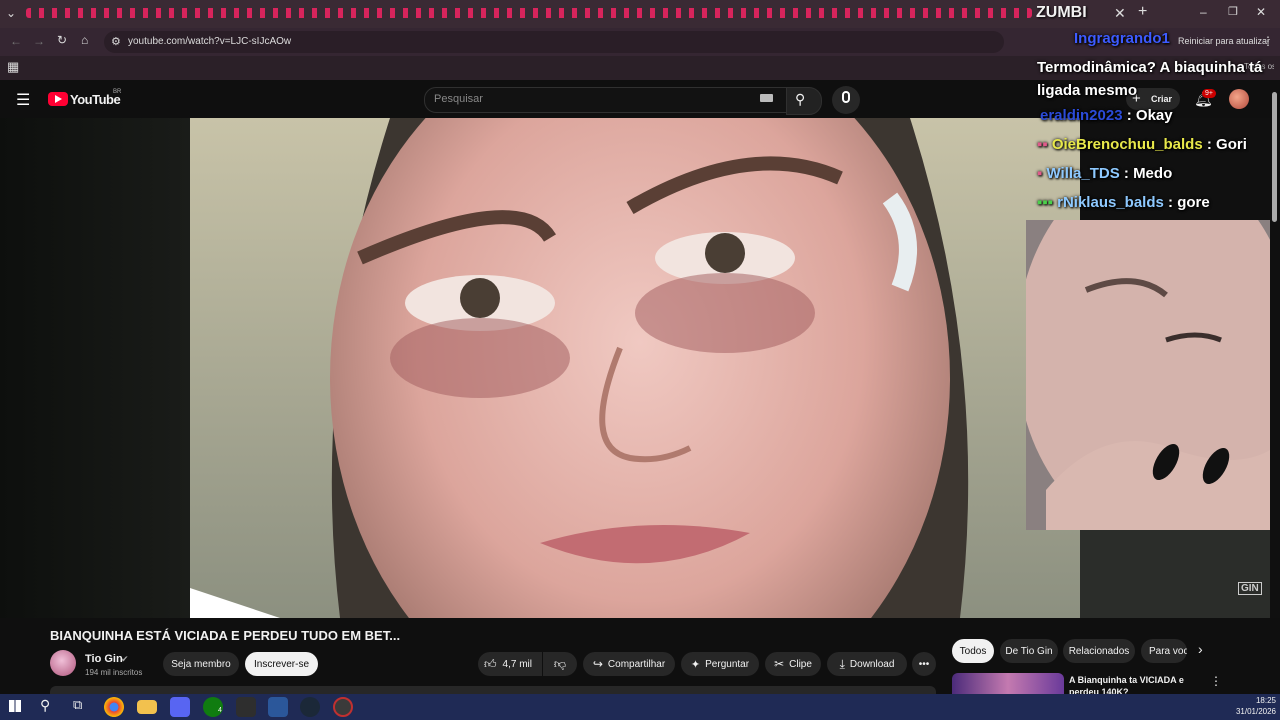 The width and height of the screenshot is (1280, 720). I want to click on chip-from-channel: De Tio Gin, so click(1029, 651).